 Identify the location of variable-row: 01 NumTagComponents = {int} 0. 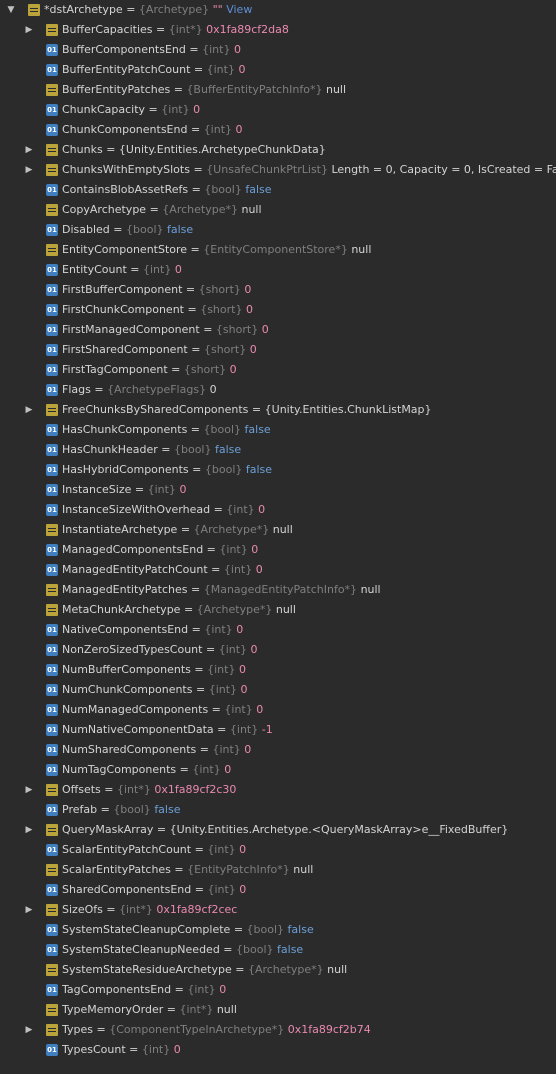
(278, 770).